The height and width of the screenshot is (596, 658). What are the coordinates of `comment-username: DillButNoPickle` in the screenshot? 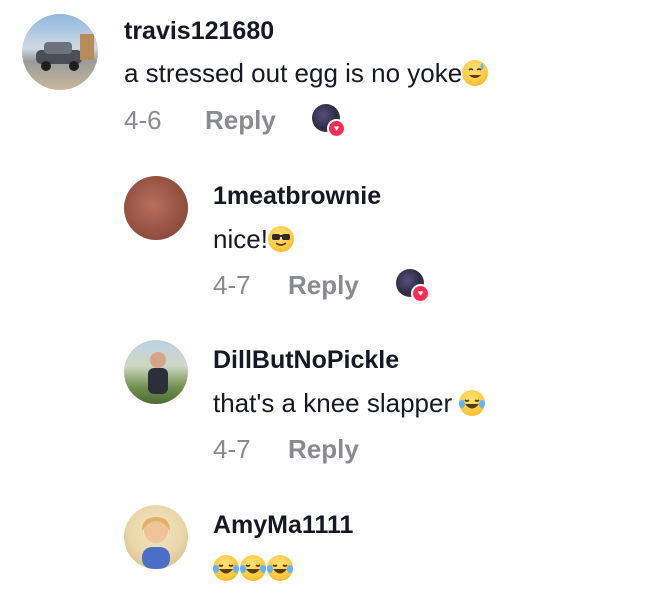 It's located at (306, 360).